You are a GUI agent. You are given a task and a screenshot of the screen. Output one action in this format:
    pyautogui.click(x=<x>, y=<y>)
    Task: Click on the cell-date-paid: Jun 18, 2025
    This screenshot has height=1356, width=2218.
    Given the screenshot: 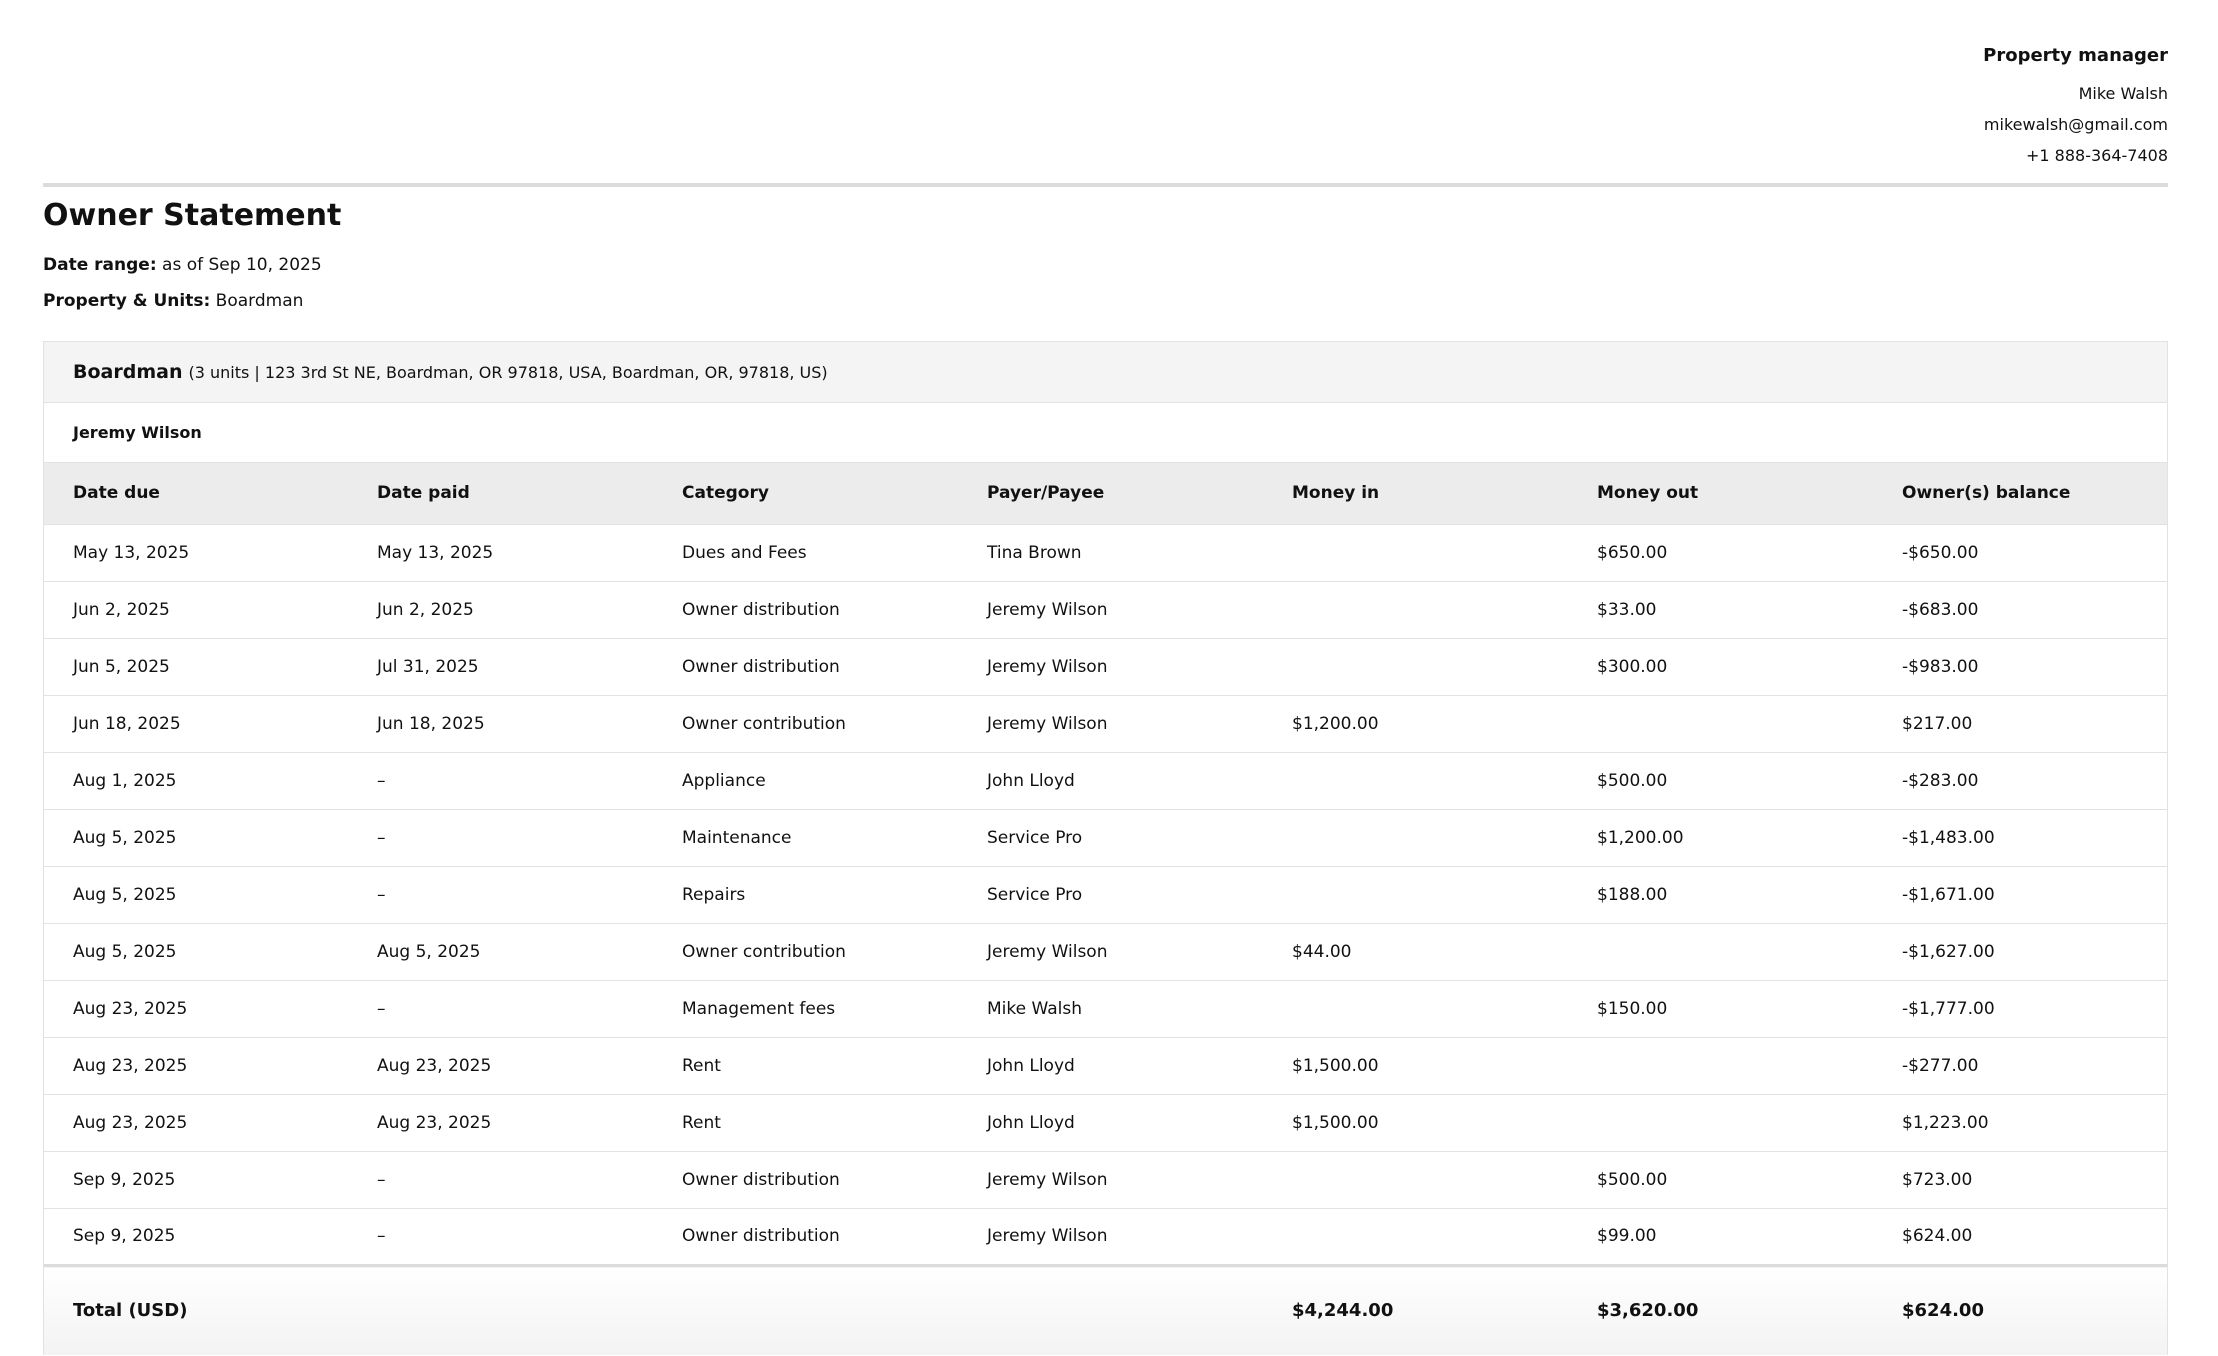 What is the action you would take?
    pyautogui.click(x=431, y=723)
    